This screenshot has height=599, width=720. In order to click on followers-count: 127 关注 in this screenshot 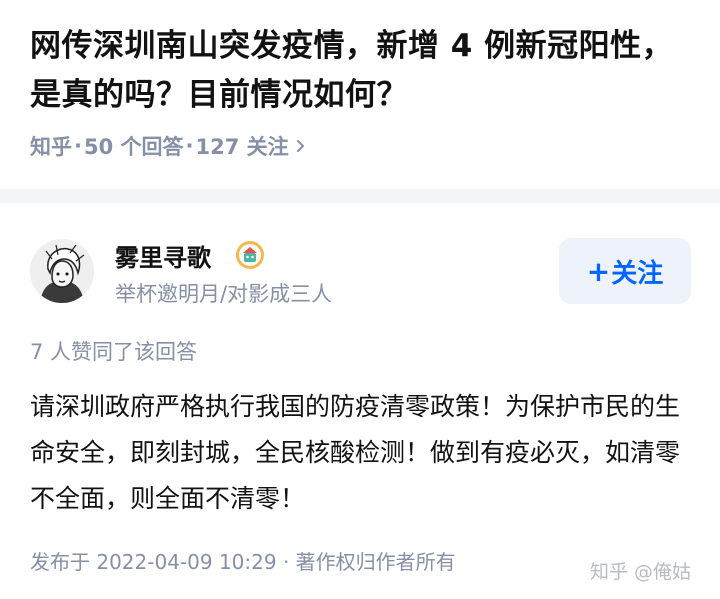, I will do `click(242, 147)`.